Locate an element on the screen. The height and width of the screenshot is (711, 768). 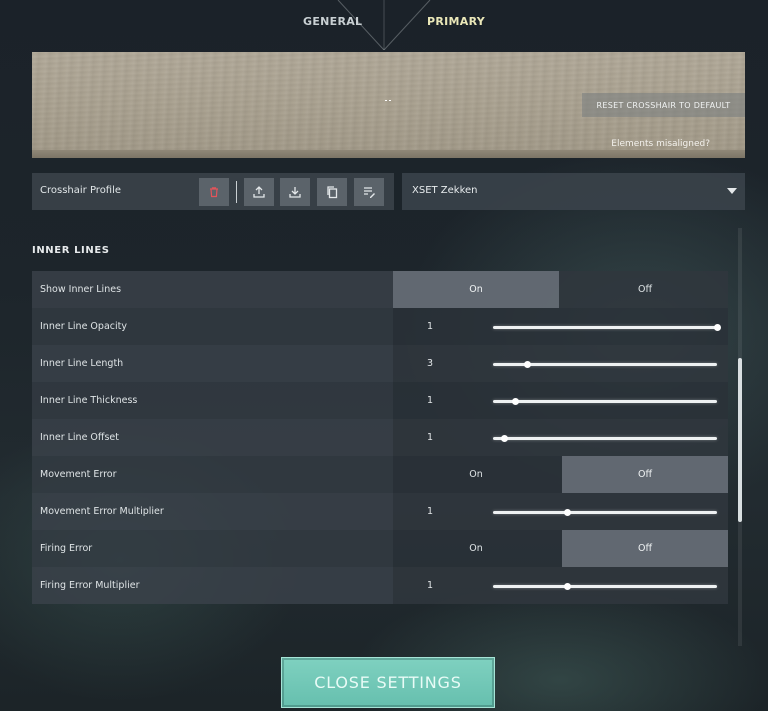
crosshair-profile-row: Crosshair Profile XSET Zekken is located at coordinates (388, 191).